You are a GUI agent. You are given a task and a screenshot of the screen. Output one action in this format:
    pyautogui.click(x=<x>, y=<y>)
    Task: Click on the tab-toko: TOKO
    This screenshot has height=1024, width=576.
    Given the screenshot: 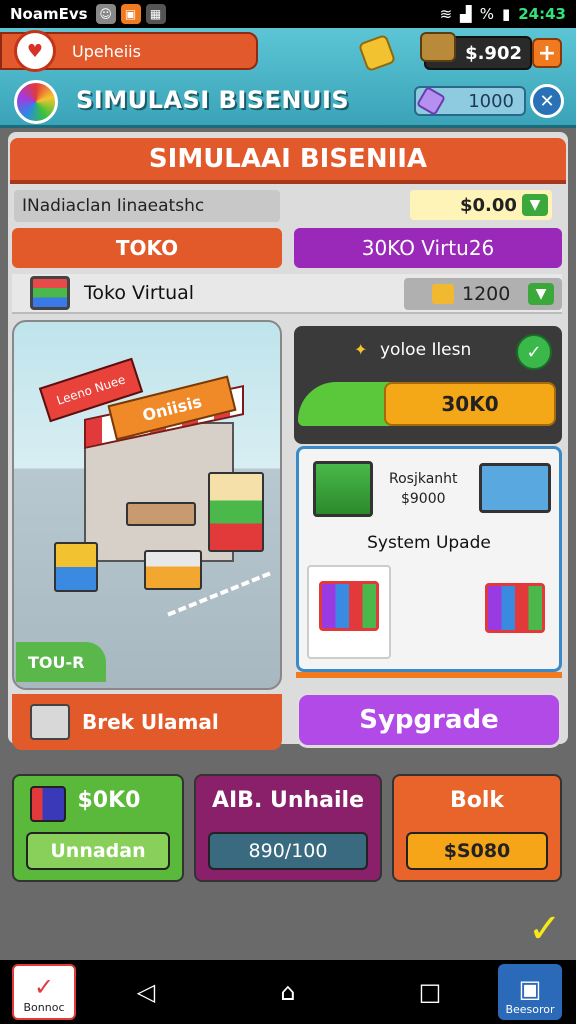 What is the action you would take?
    pyautogui.click(x=147, y=248)
    